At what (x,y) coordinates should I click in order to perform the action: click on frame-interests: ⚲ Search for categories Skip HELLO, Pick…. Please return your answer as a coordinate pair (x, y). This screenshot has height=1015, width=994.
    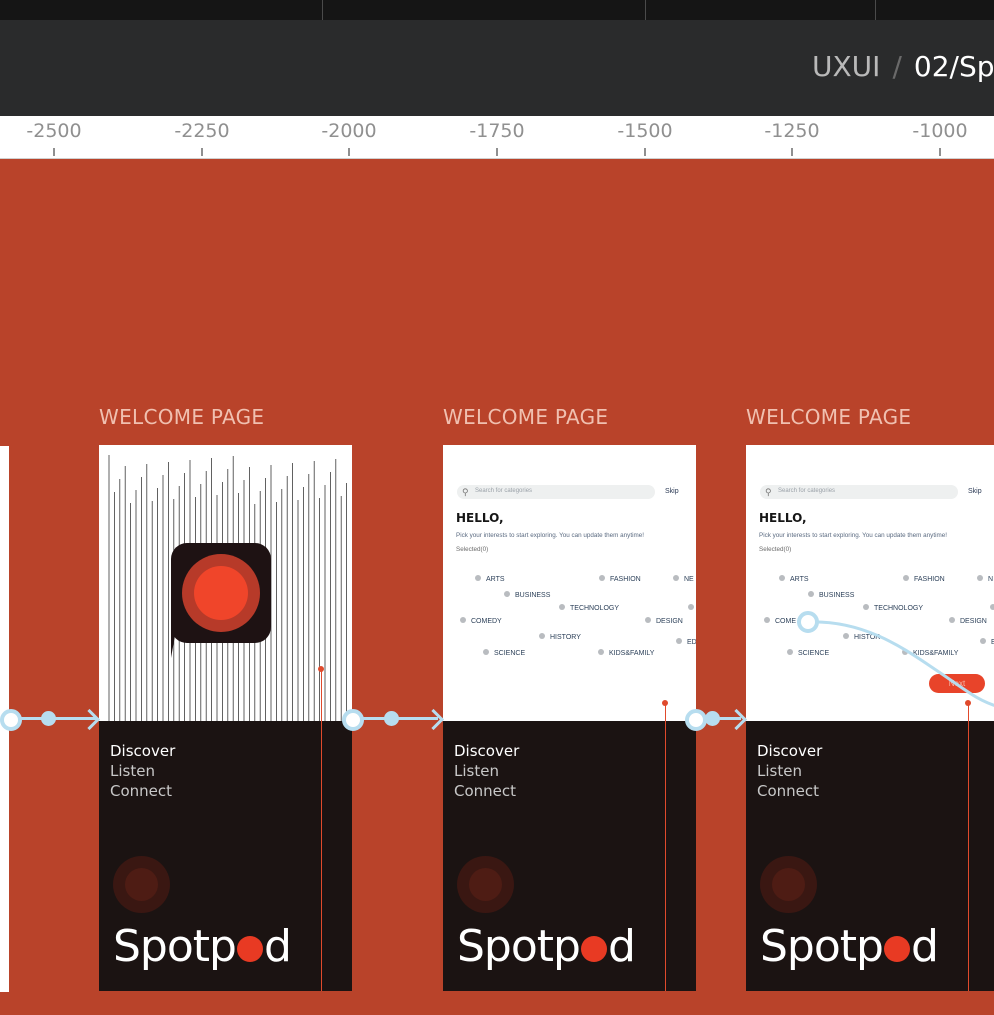
    Looking at the image, I should click on (569, 718).